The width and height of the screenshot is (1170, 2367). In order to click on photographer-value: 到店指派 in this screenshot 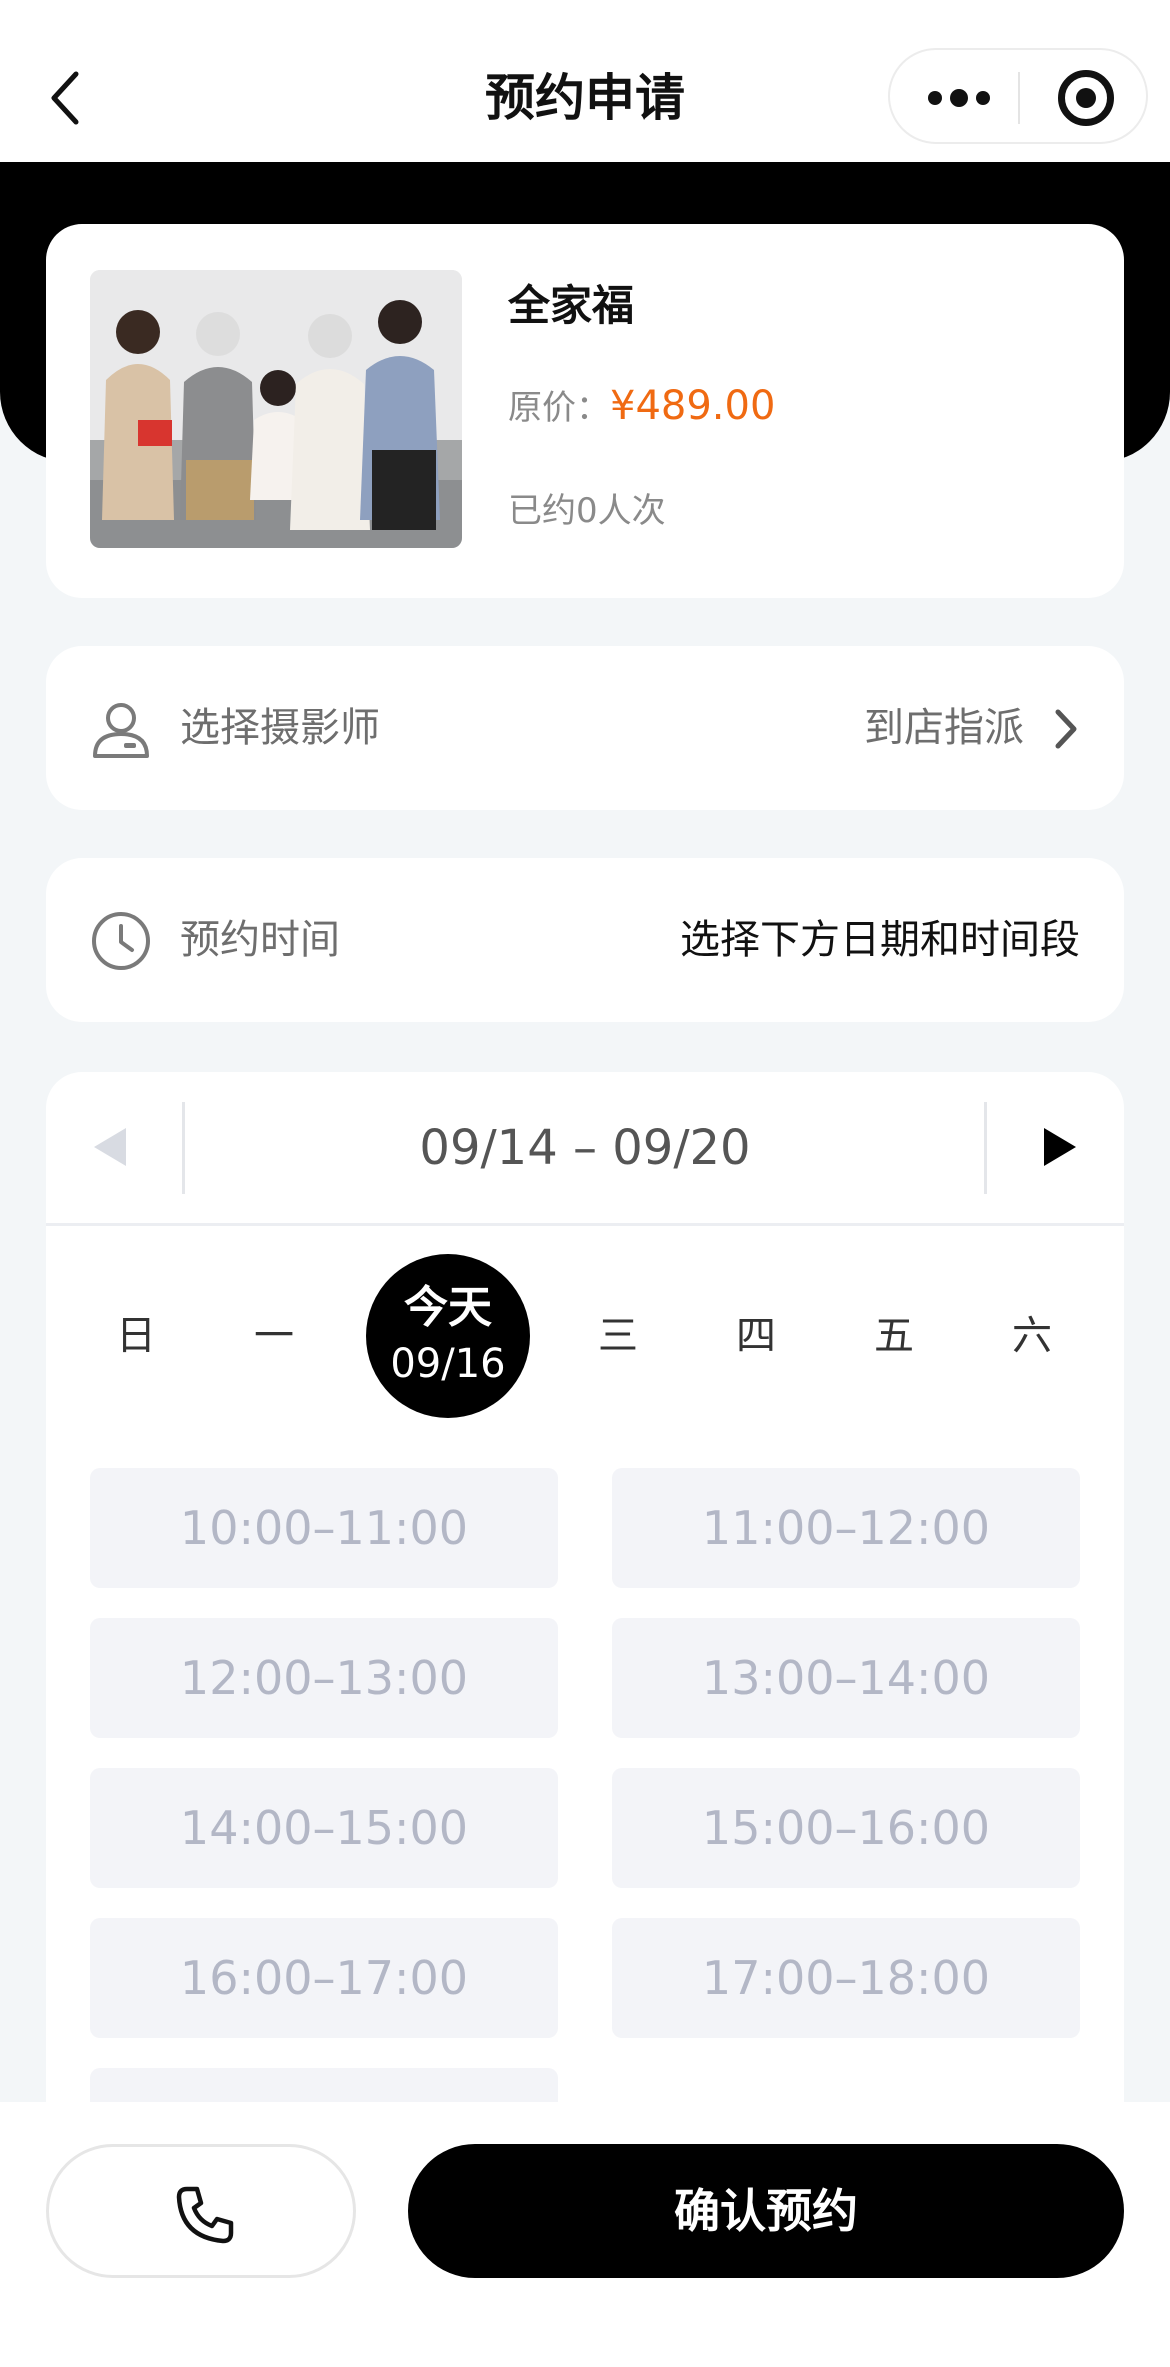, I will do `click(944, 728)`.